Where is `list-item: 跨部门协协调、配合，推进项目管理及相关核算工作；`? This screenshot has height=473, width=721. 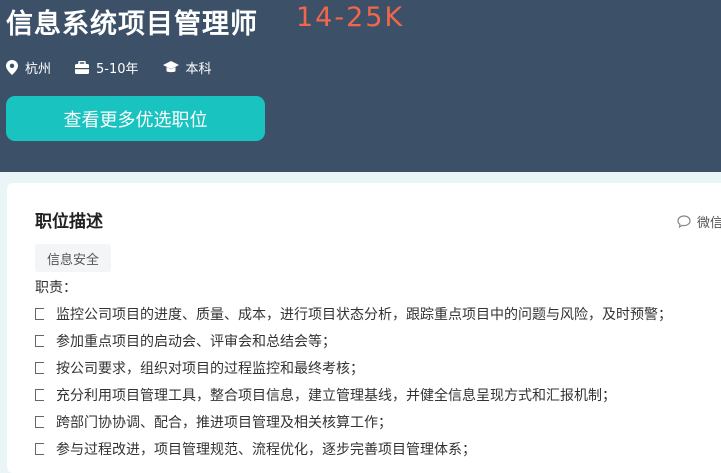
list-item: 跨部门协协调、配合，推进项目管理及相关核算工作； is located at coordinates (378, 423).